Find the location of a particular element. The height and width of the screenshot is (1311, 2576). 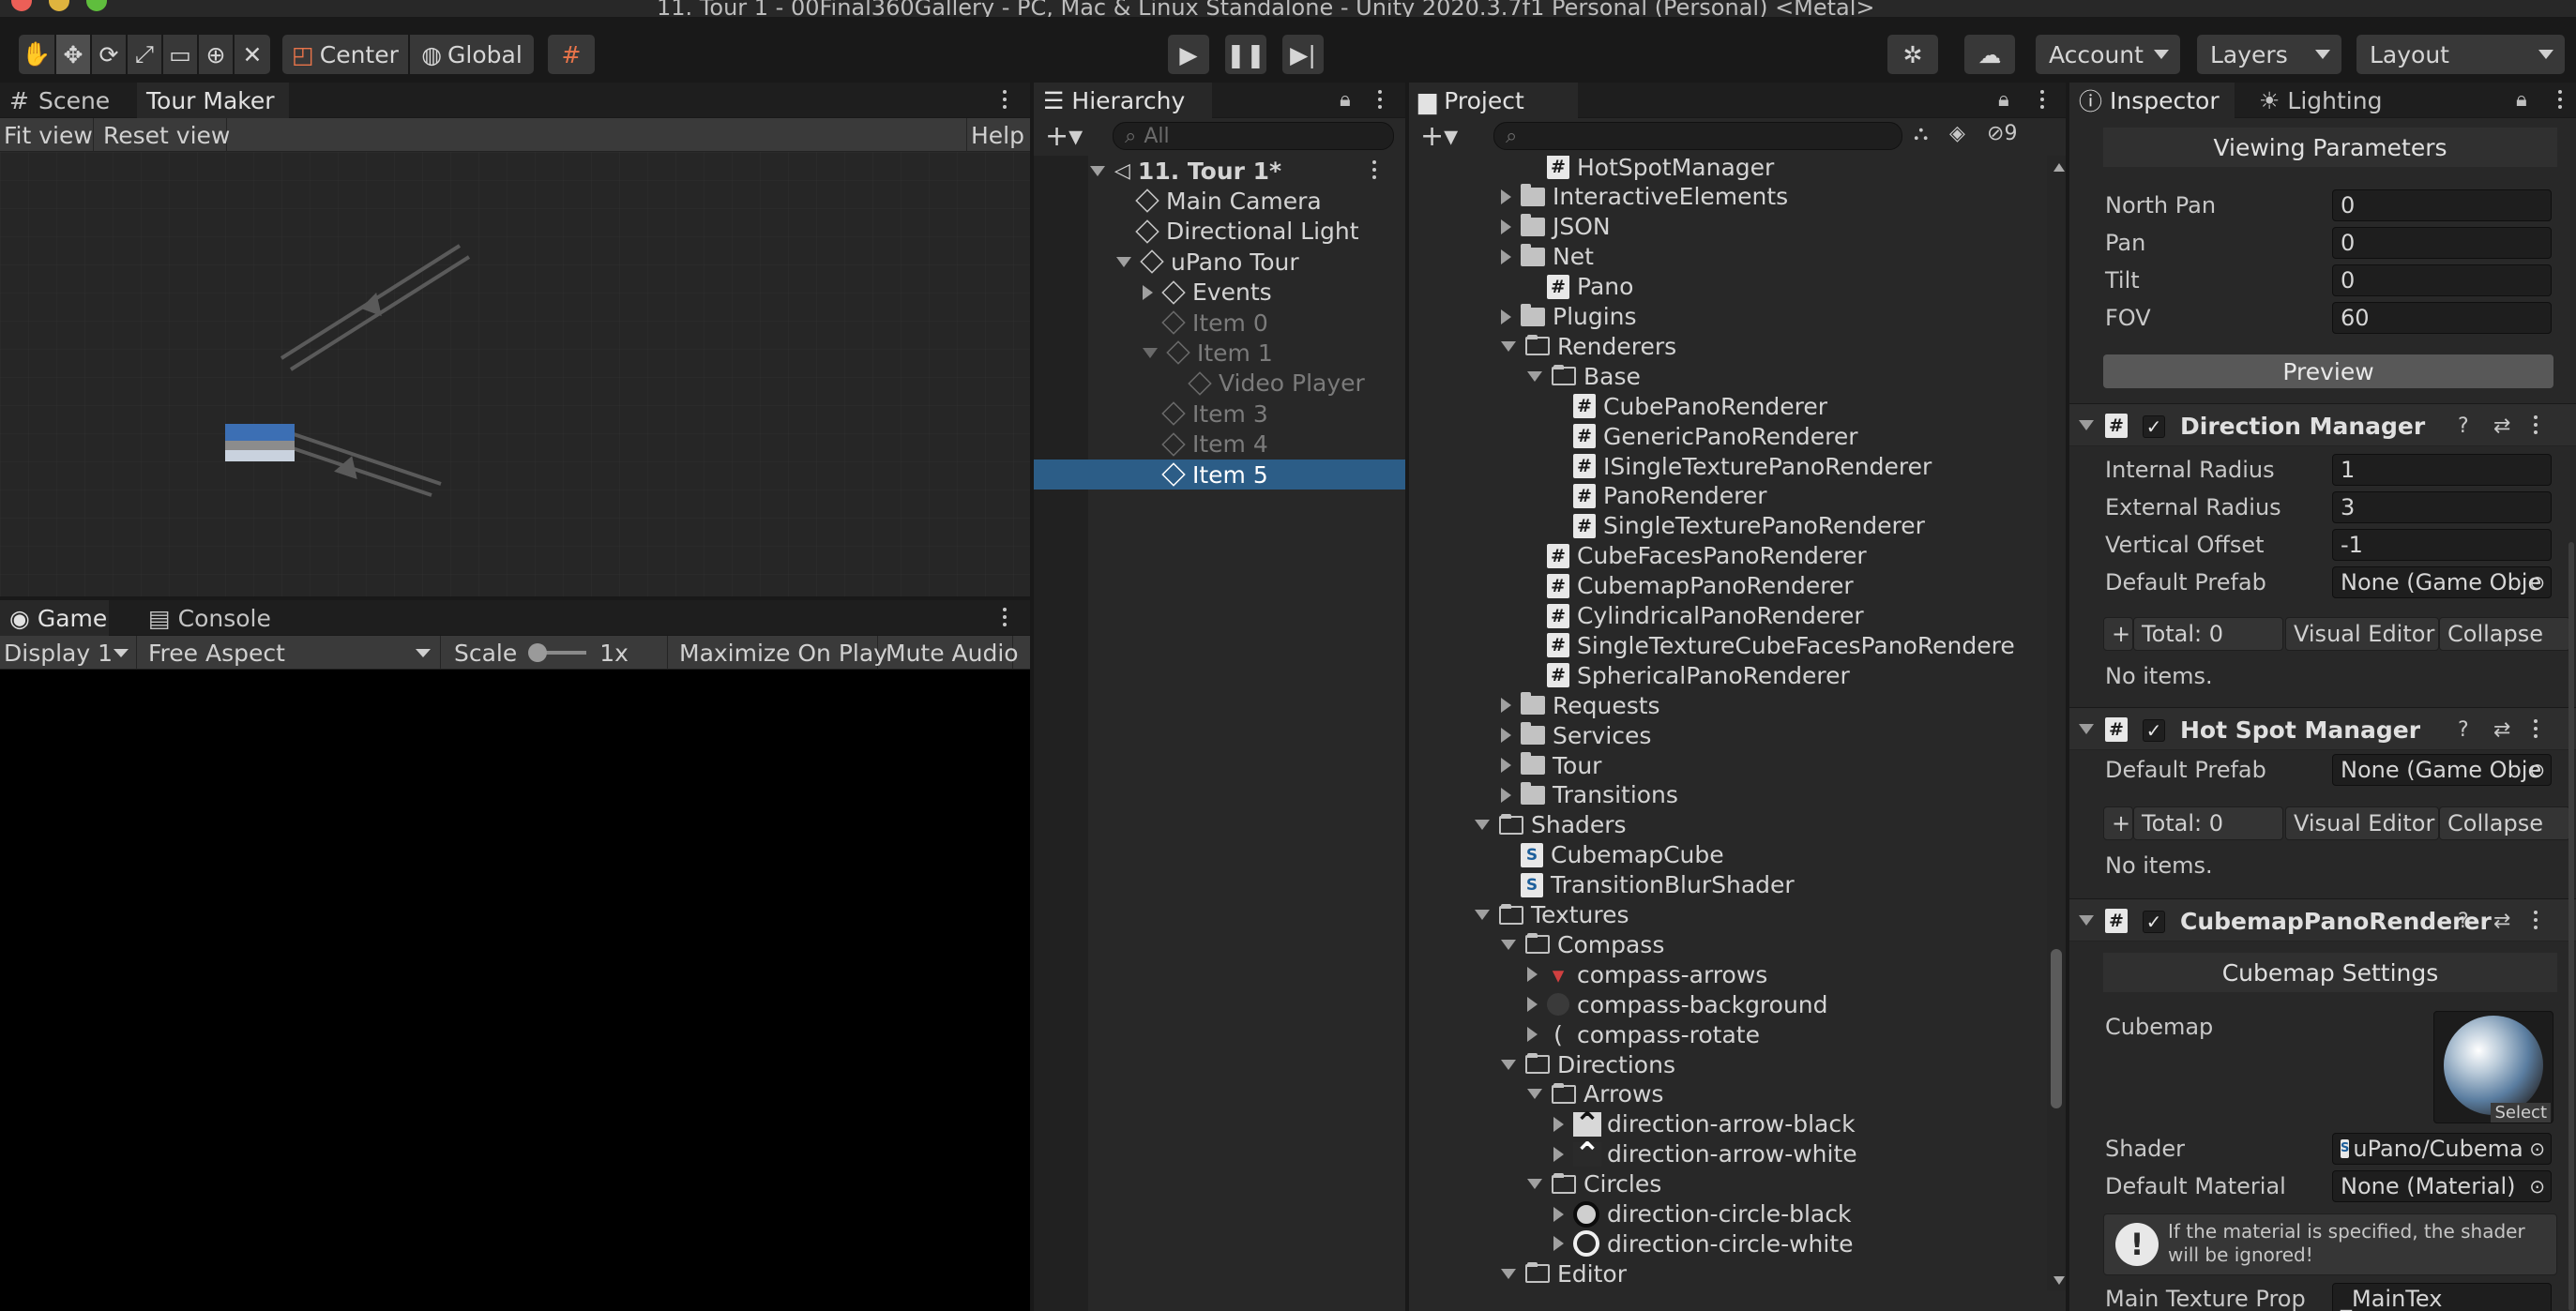

hierarchy-menu-icon is located at coordinates (1380, 100).